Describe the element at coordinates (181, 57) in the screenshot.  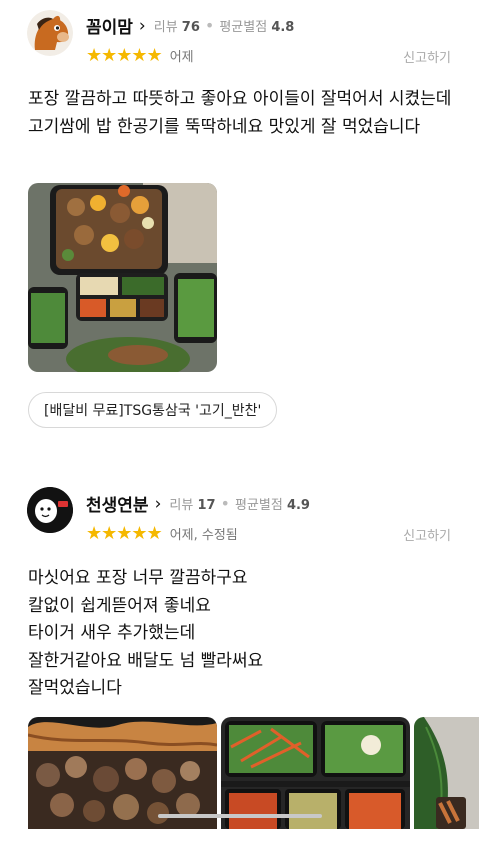
I see `review-date: 어제` at that location.